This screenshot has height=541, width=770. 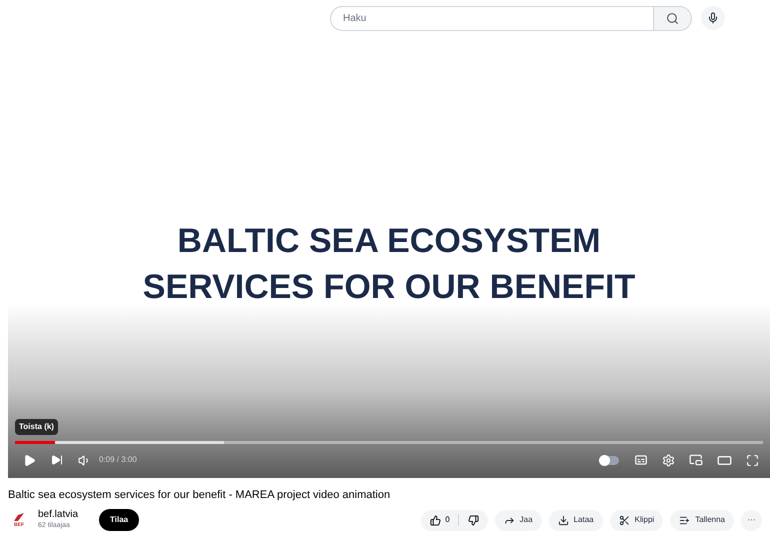 What do you see at coordinates (563, 520) in the screenshot?
I see `download-icon` at bounding box center [563, 520].